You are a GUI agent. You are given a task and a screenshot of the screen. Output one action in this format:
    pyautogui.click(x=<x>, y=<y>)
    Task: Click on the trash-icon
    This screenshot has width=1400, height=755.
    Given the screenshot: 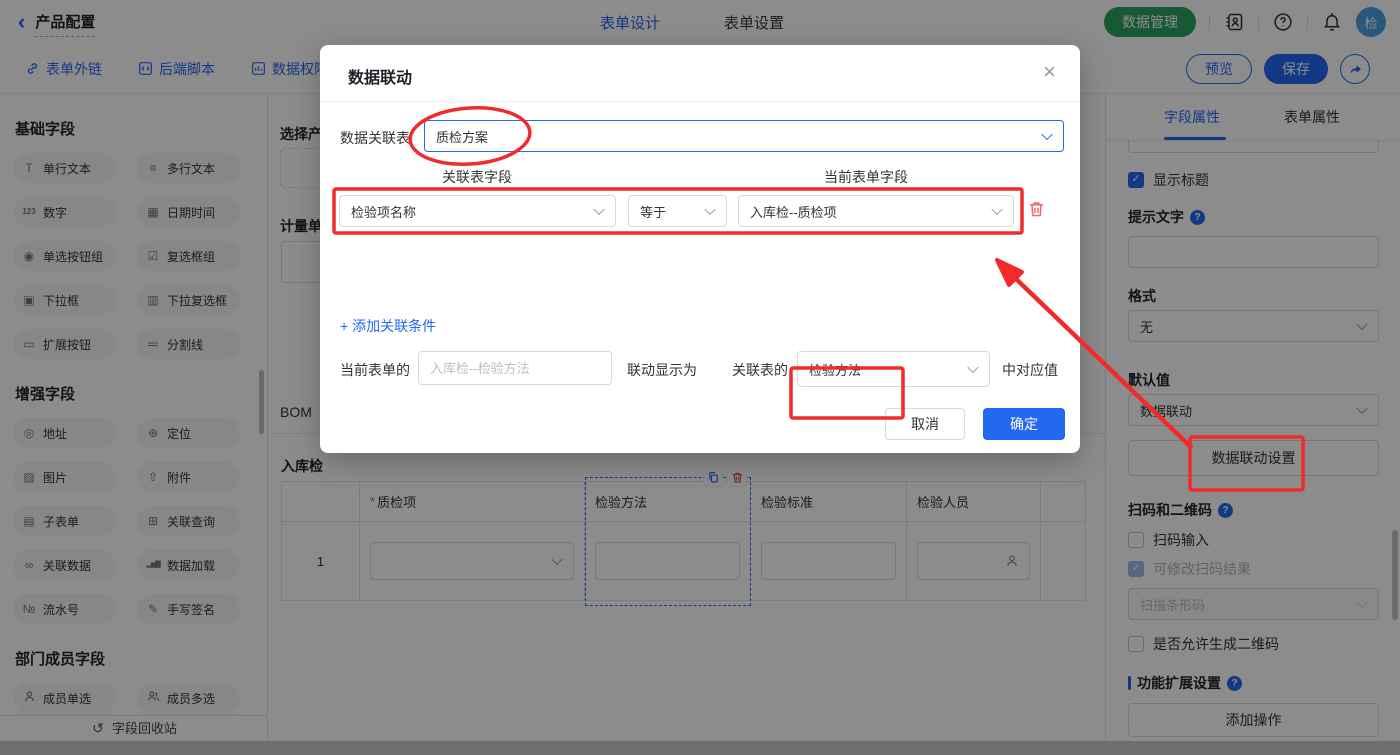 What is the action you would take?
    pyautogui.click(x=1036, y=209)
    